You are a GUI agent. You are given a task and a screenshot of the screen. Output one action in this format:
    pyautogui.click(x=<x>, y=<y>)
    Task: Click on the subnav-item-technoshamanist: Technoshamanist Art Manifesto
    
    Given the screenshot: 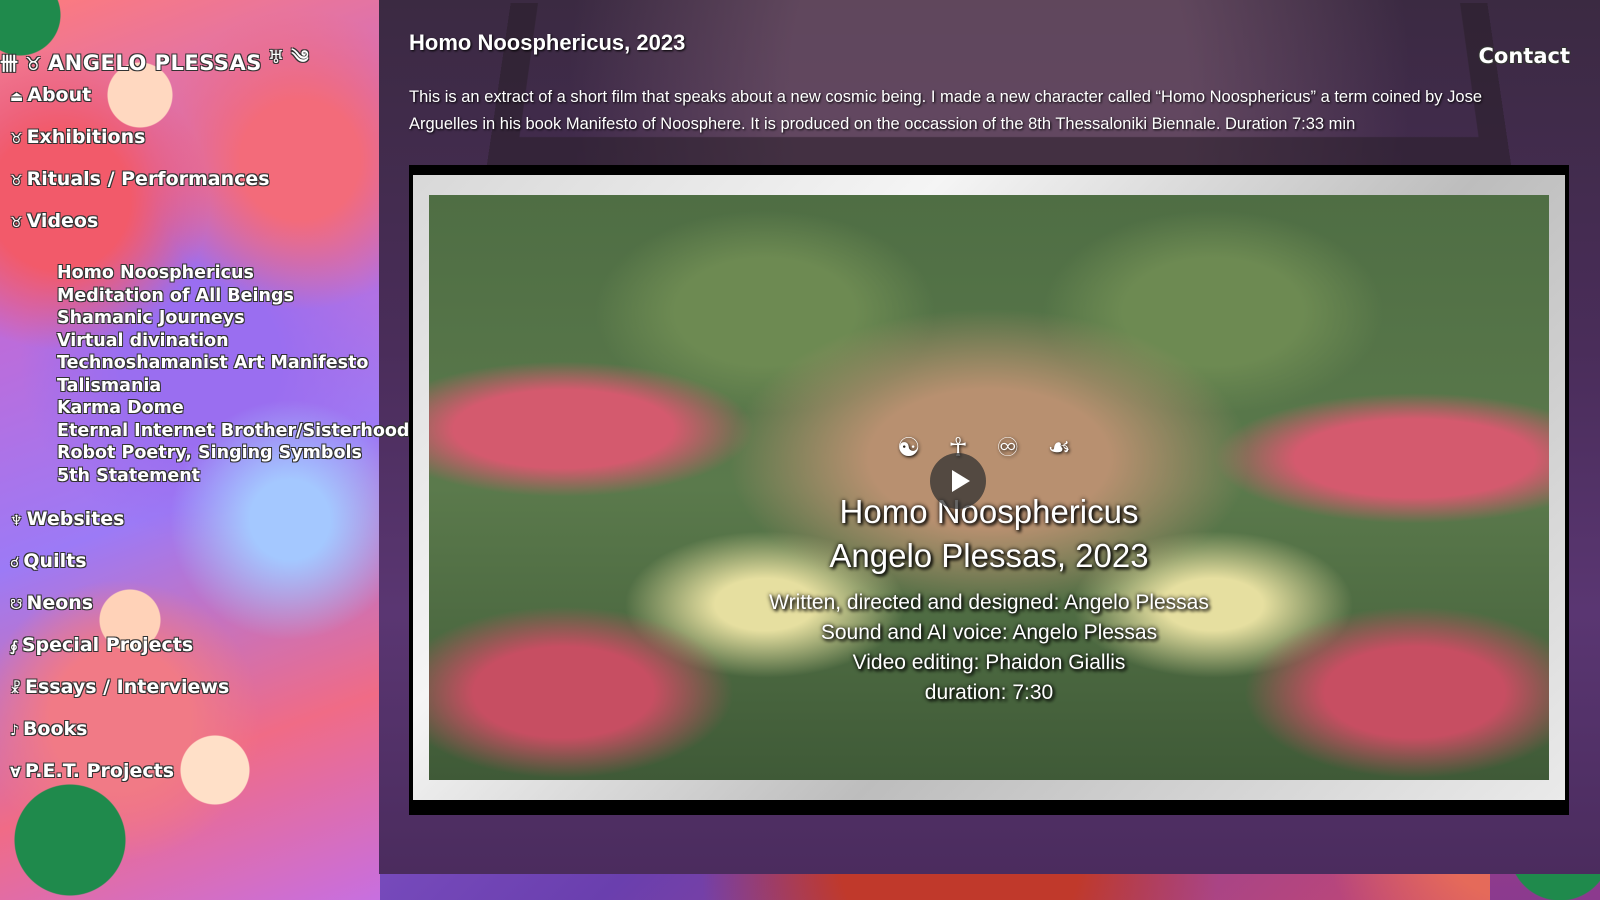 What is the action you would take?
    pyautogui.click(x=252, y=363)
    